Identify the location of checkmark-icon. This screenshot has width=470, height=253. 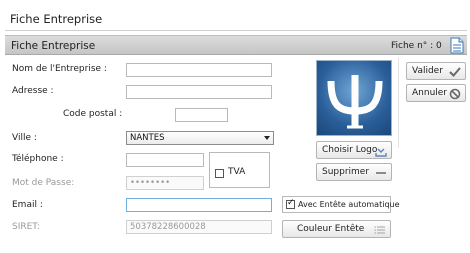
(455, 72).